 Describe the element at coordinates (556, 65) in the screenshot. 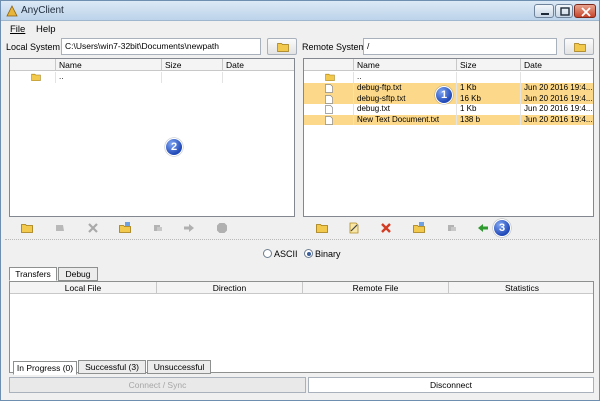

I see `remote-date-column-header: Date` at that location.